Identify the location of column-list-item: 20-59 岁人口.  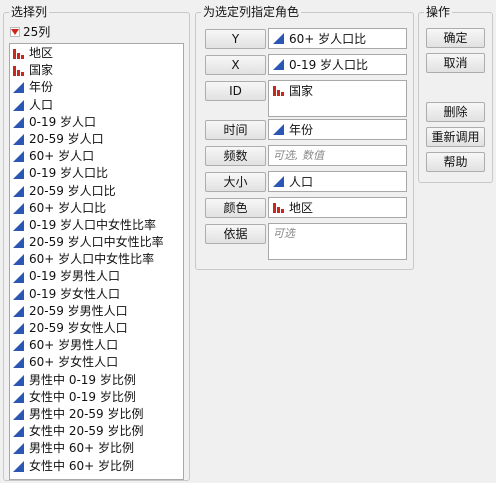
(96, 139).